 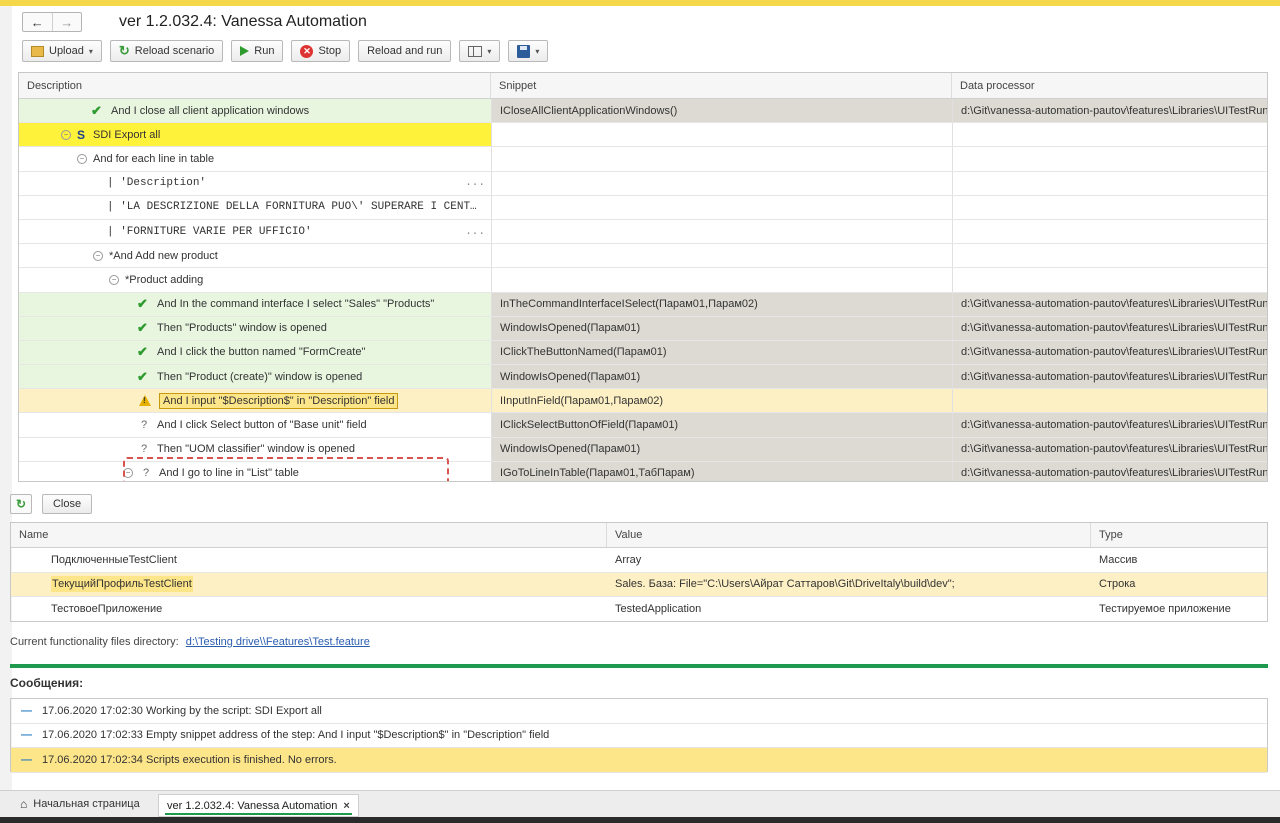 What do you see at coordinates (330, 51) in the screenshot?
I see `stop-label: Stop` at bounding box center [330, 51].